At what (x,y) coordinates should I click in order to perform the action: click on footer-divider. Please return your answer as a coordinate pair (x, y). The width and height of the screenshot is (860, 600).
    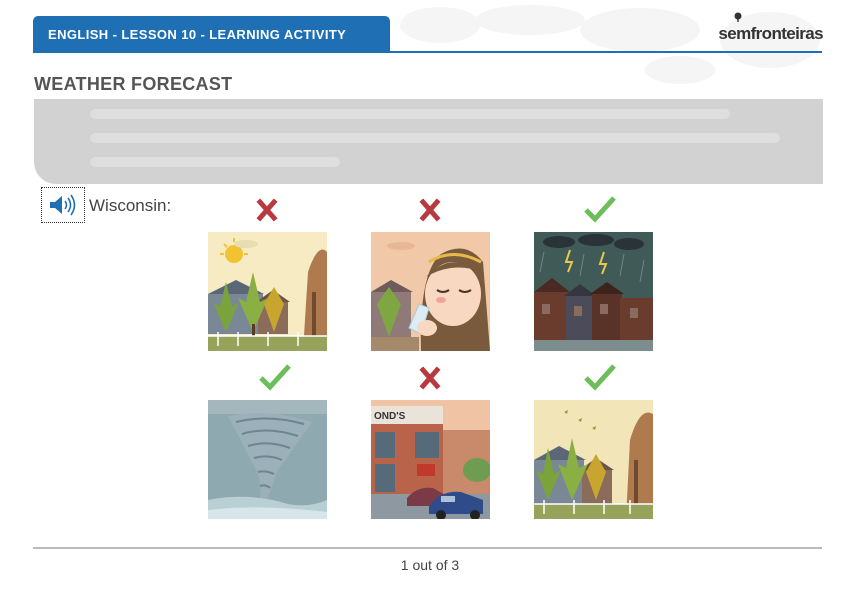
    Looking at the image, I should click on (427, 548).